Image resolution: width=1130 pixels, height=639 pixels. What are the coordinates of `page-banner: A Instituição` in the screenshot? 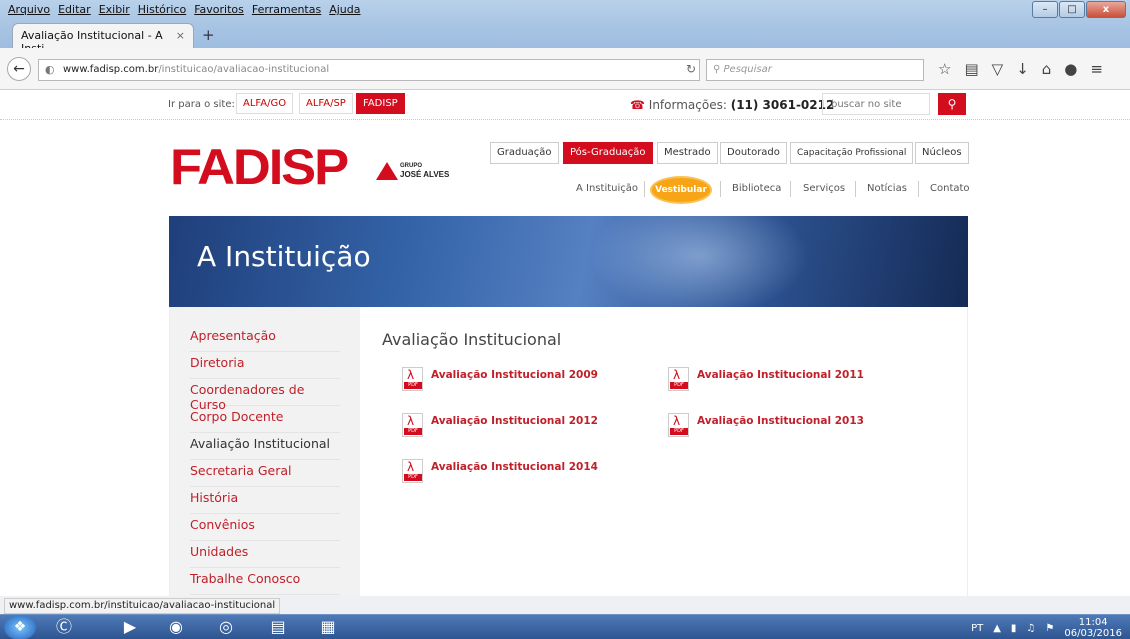 It's located at (568, 261).